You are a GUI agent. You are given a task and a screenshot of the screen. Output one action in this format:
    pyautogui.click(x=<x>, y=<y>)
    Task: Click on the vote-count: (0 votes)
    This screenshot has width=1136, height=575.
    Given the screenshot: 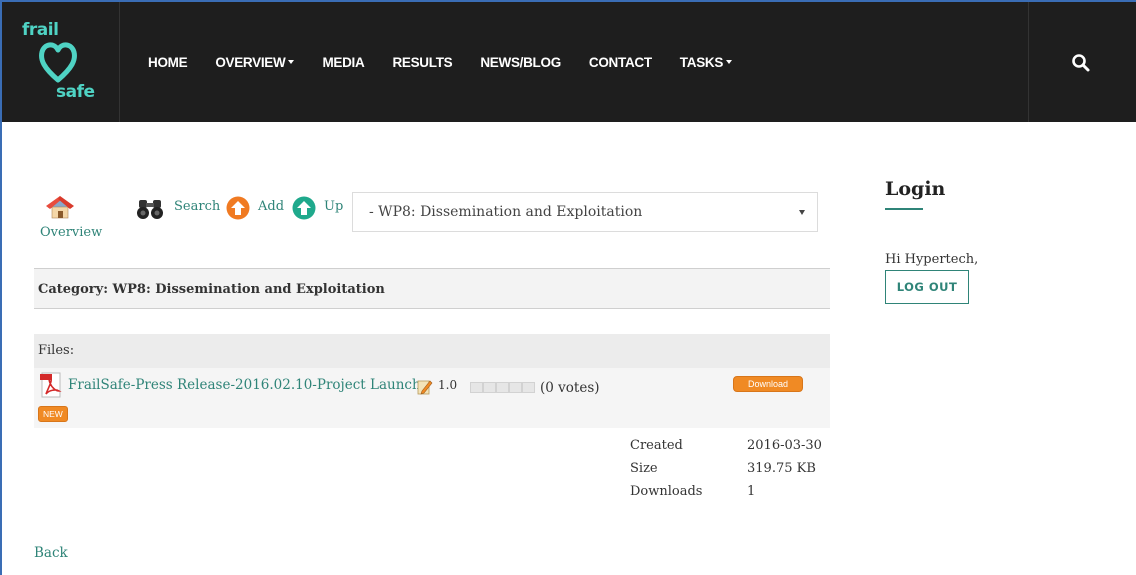 What is the action you would take?
    pyautogui.click(x=570, y=388)
    